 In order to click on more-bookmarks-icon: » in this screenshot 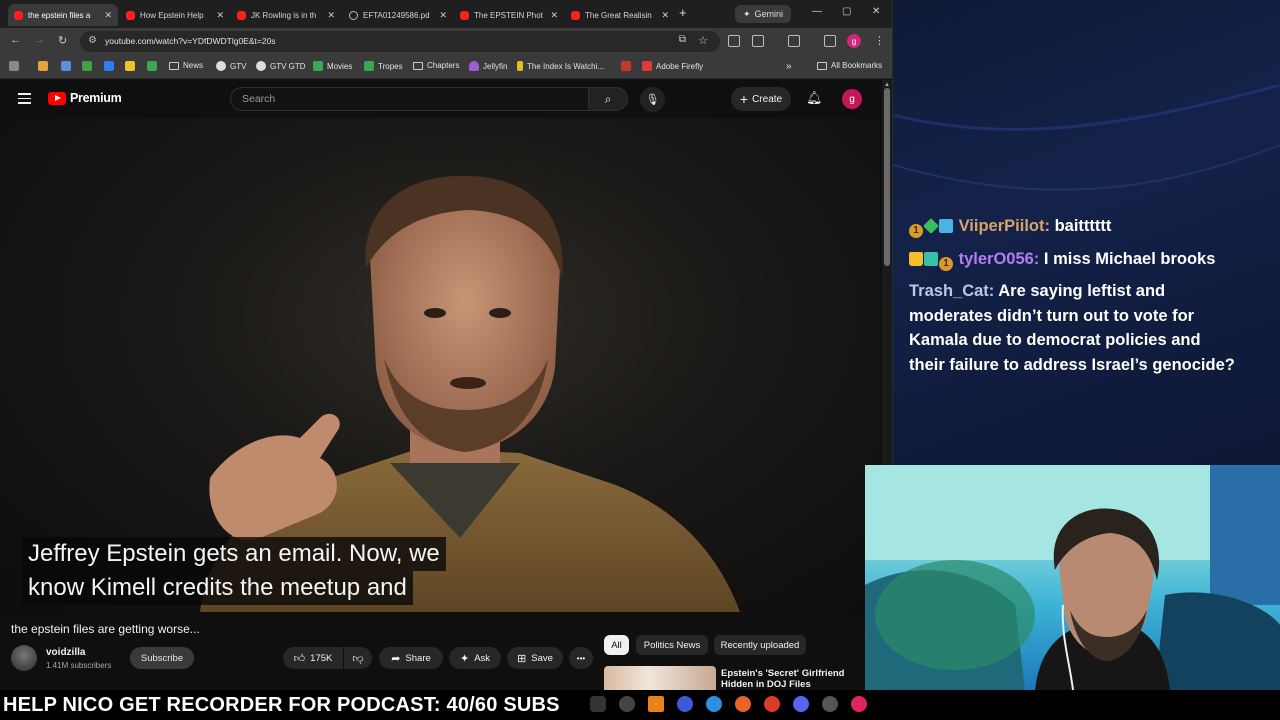, I will do `click(789, 66)`.